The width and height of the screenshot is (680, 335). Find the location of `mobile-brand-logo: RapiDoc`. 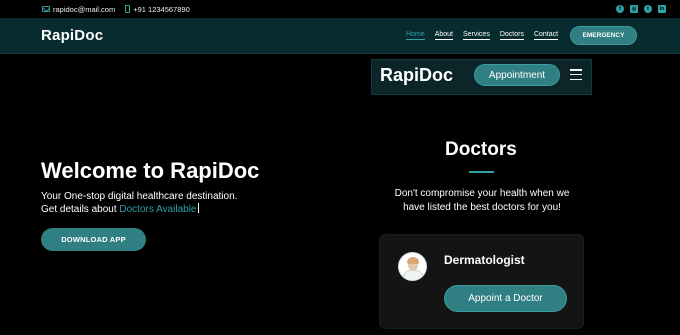

mobile-brand-logo: RapiDoc is located at coordinates (416, 75).